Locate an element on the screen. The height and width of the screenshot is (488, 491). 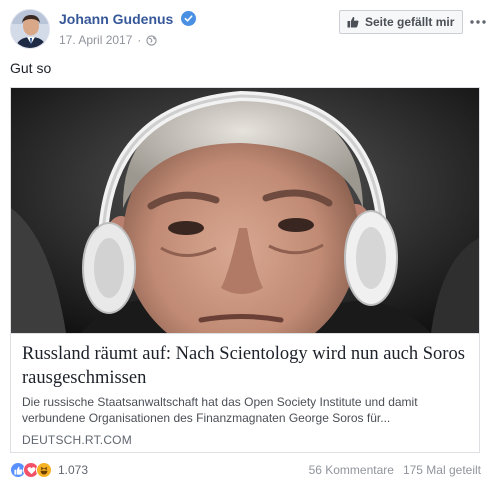
post-text: Gut so is located at coordinates (31, 68).